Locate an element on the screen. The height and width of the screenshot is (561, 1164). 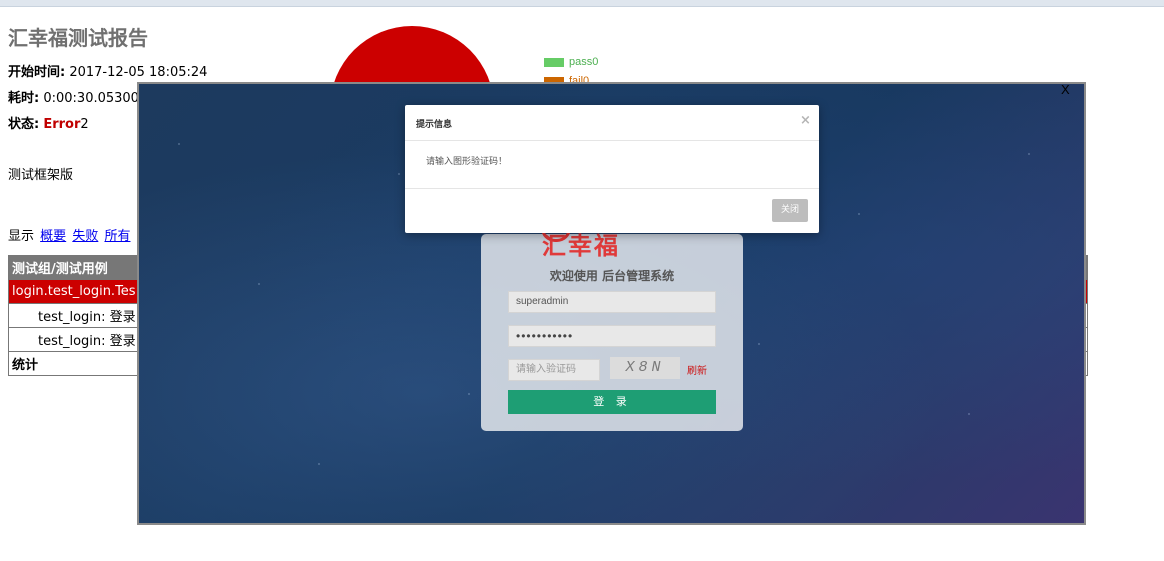
close-icon: × is located at coordinates (805, 120).